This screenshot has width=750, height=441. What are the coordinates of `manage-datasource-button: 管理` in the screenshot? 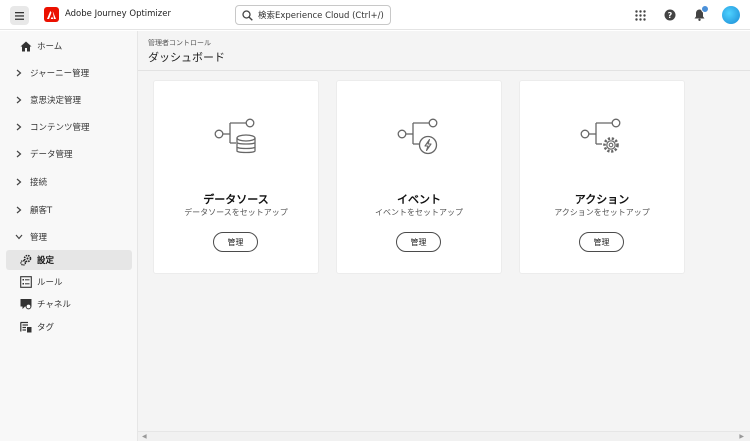 It's located at (235, 242).